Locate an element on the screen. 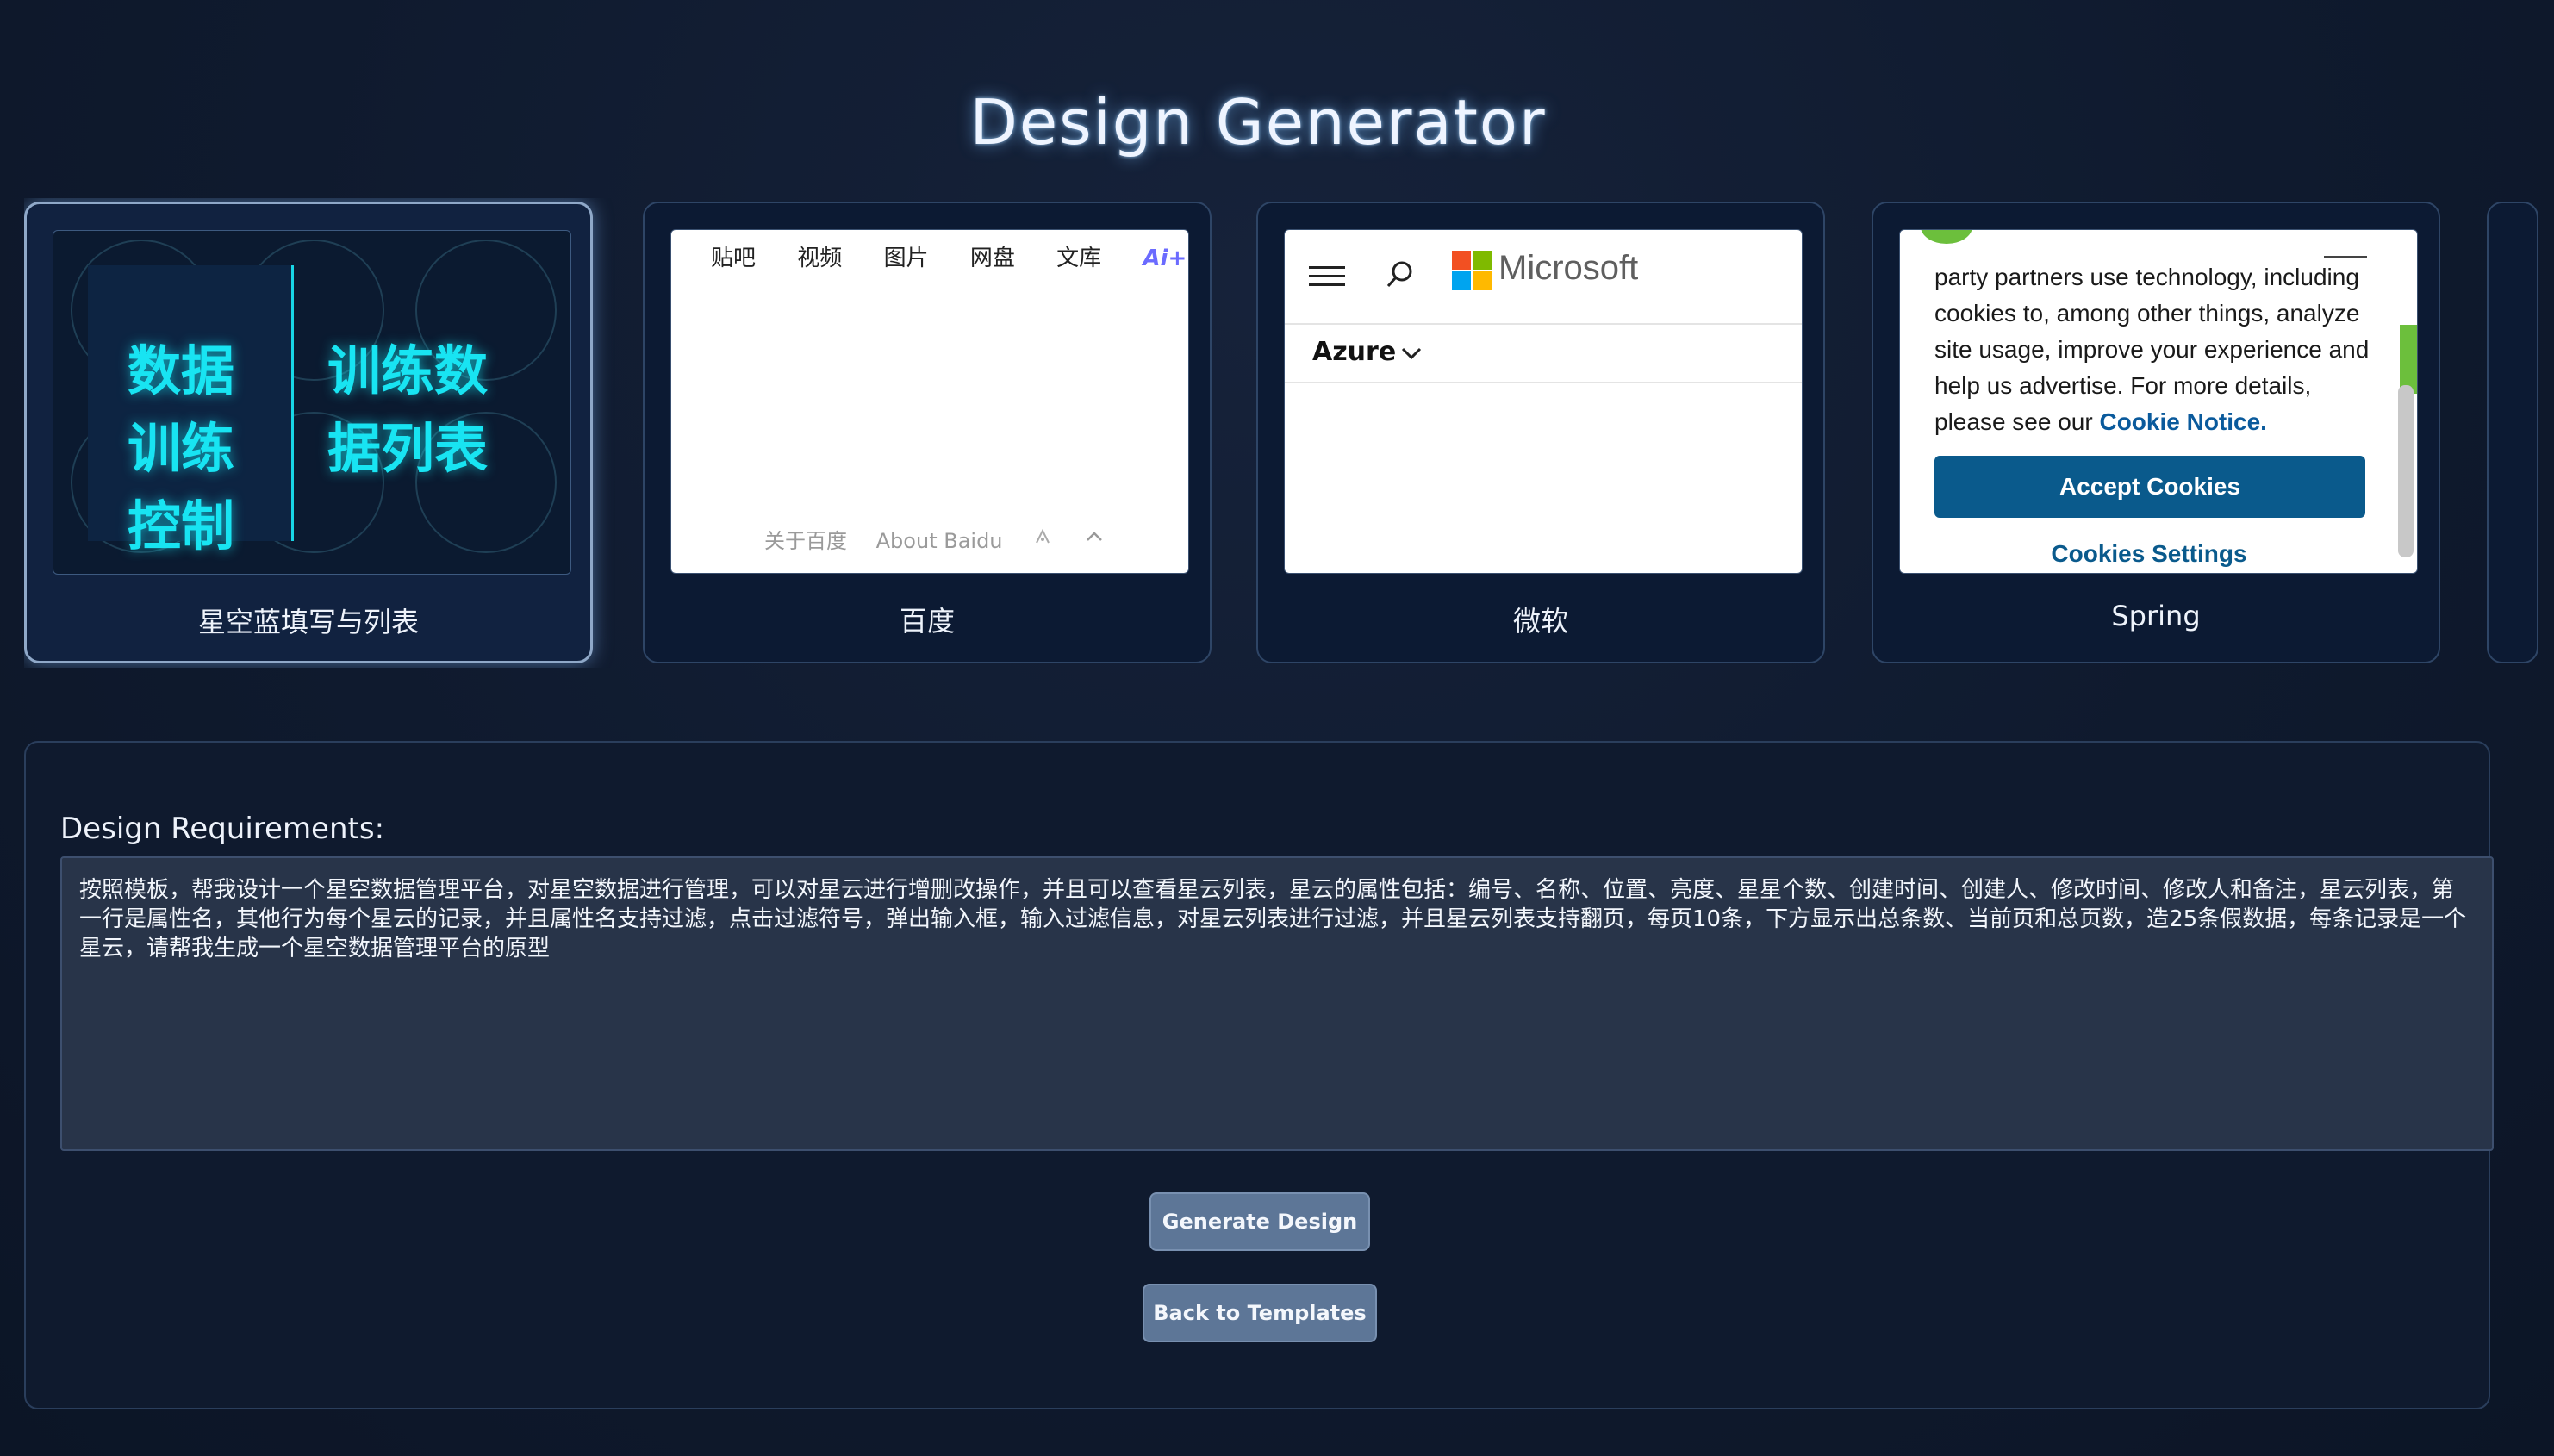 The width and height of the screenshot is (2554, 1456). preview-footer-link: About Baidu is located at coordinates (939, 541).